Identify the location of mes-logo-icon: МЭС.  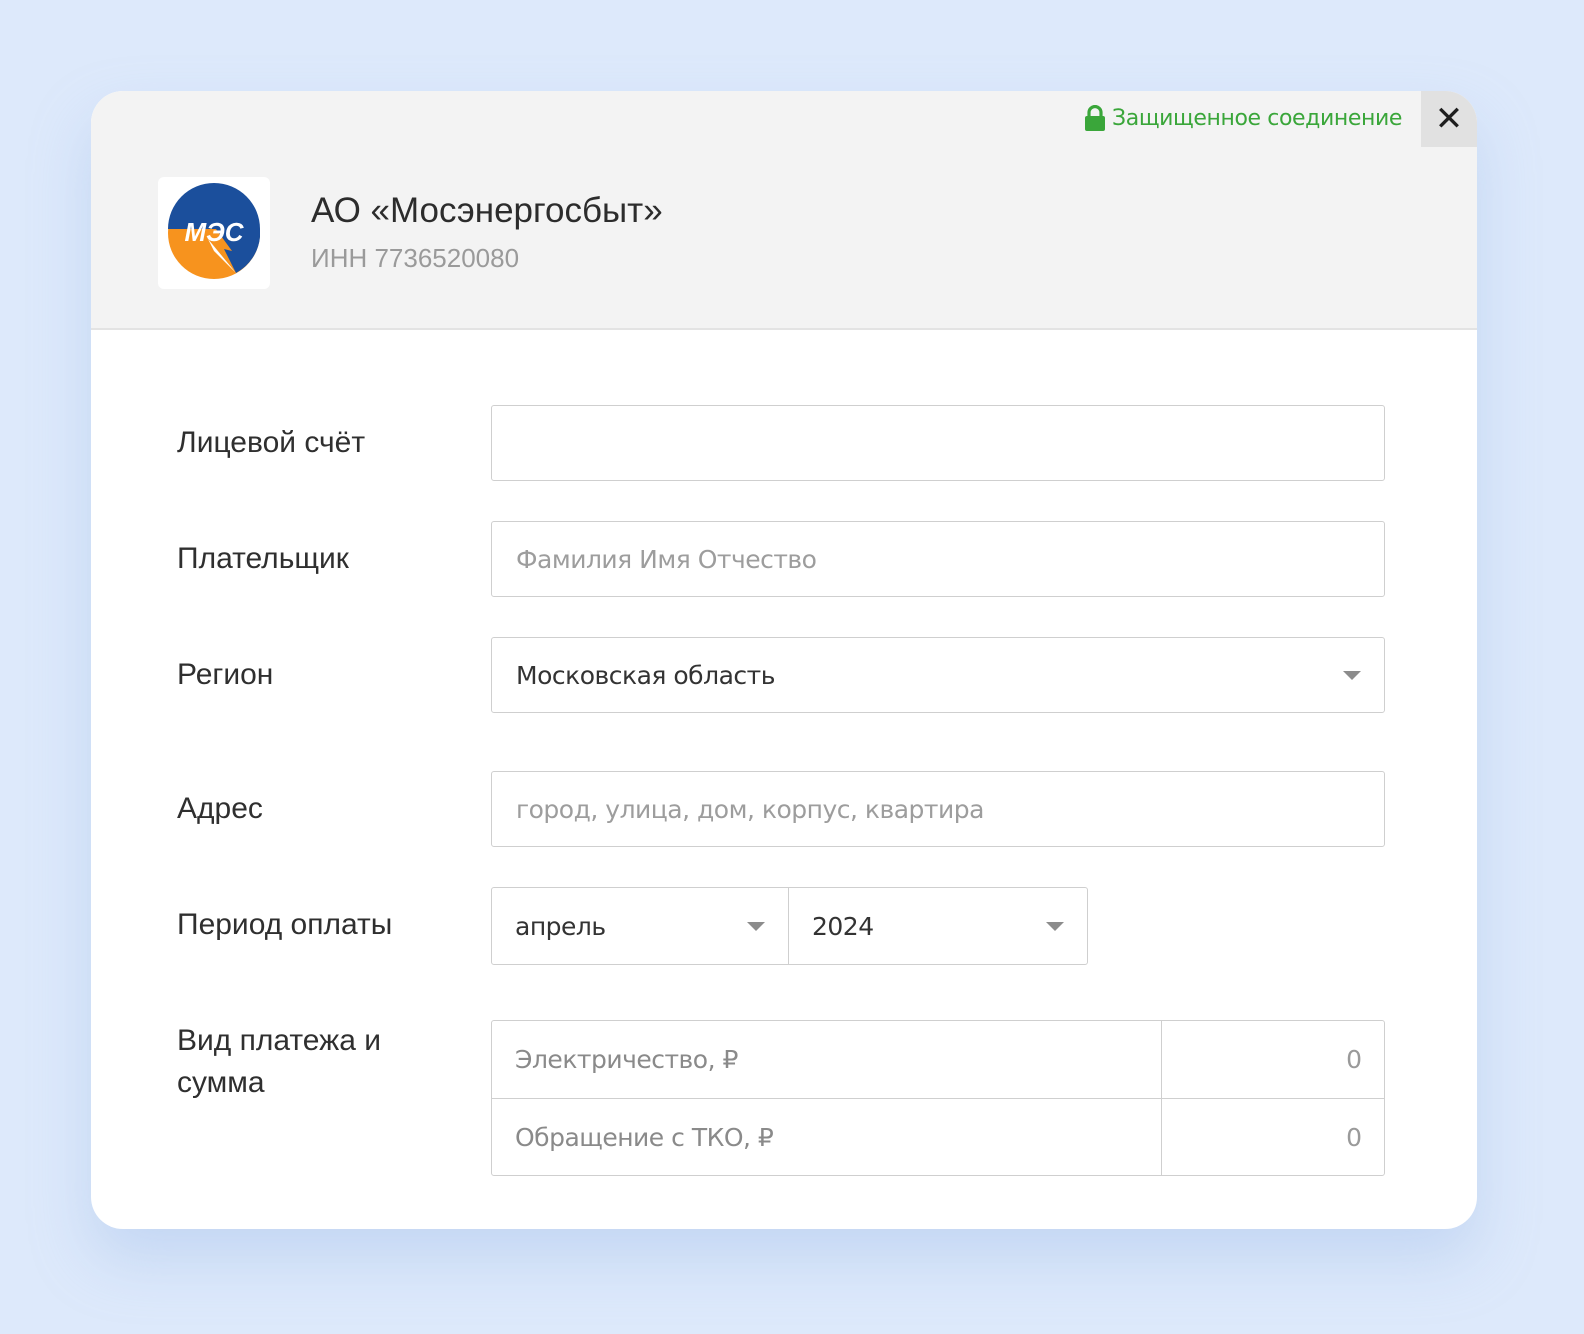
(214, 231).